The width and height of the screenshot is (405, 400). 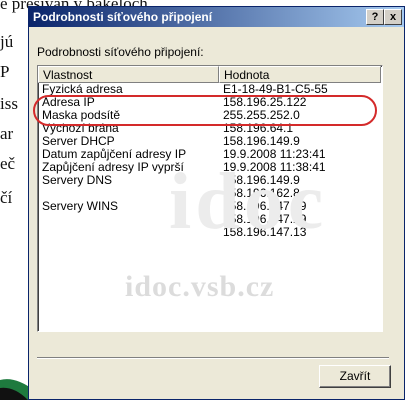 I want to click on help-icon: ?, so click(x=375, y=17).